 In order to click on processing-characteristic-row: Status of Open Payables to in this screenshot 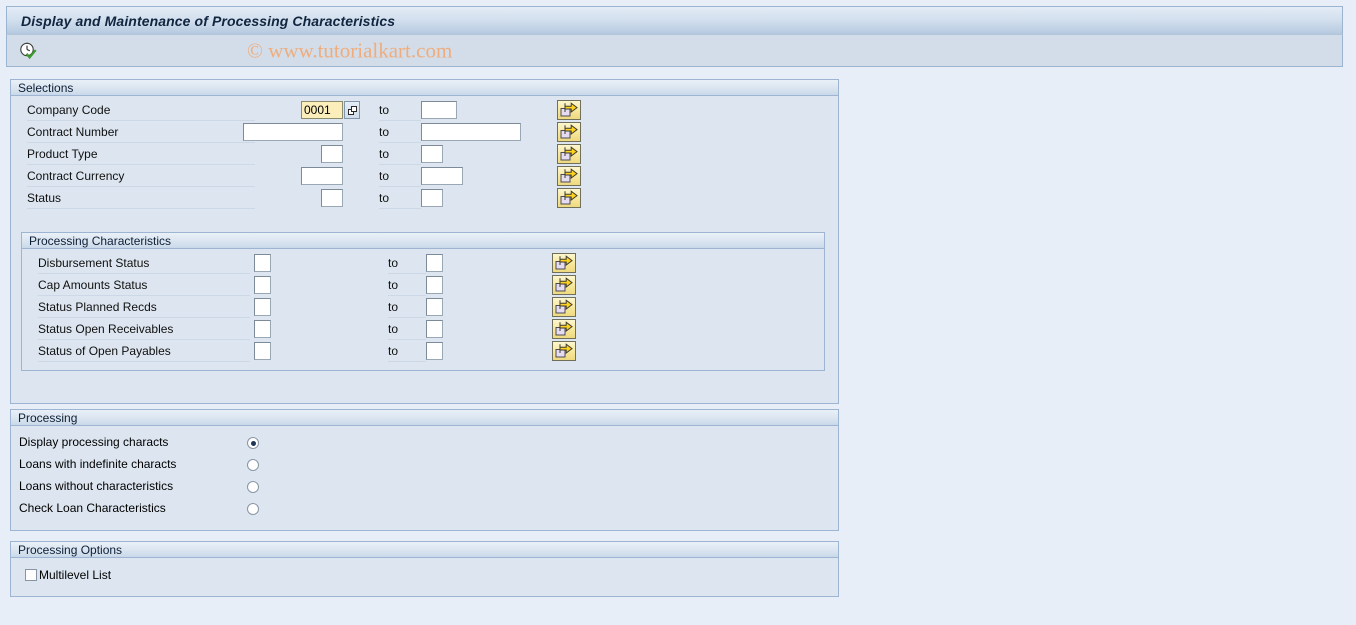, I will do `click(423, 352)`.